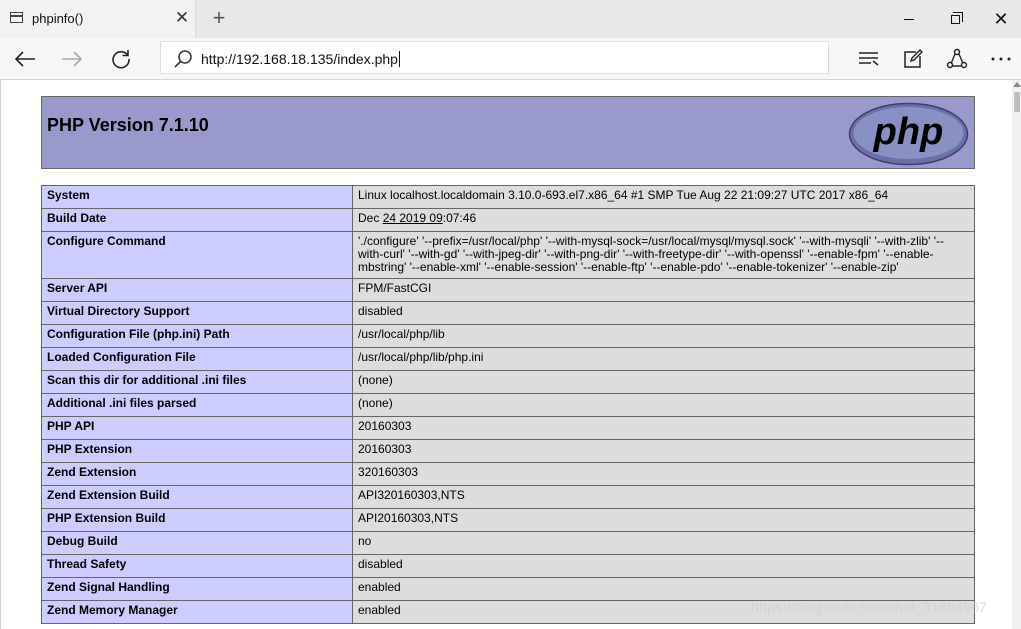  Describe the element at coordinates (197, 255) in the screenshot. I see `row-key: Configure Command` at that location.